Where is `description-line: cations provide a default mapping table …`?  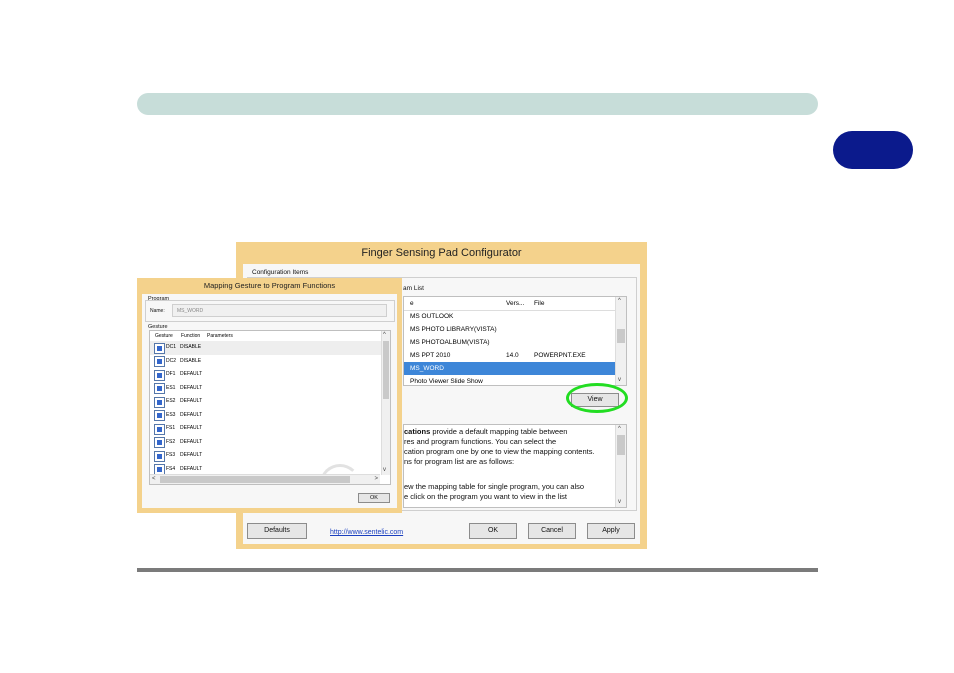 description-line: cations provide a default mapping table … is located at coordinates (485, 431).